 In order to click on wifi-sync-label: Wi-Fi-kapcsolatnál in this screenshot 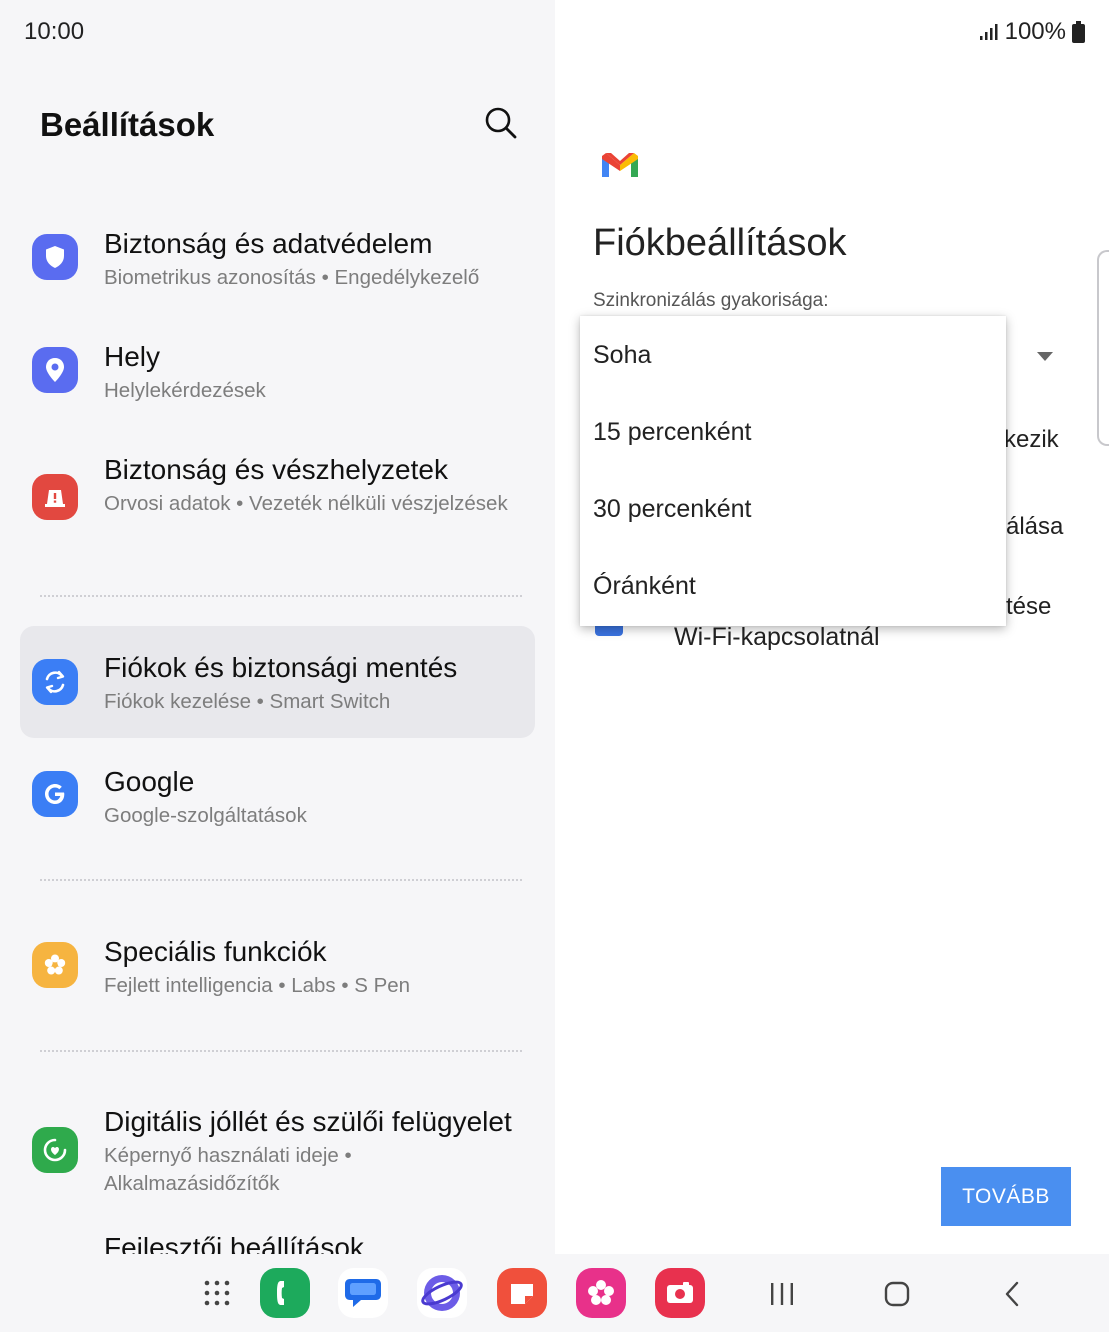, I will do `click(777, 637)`.